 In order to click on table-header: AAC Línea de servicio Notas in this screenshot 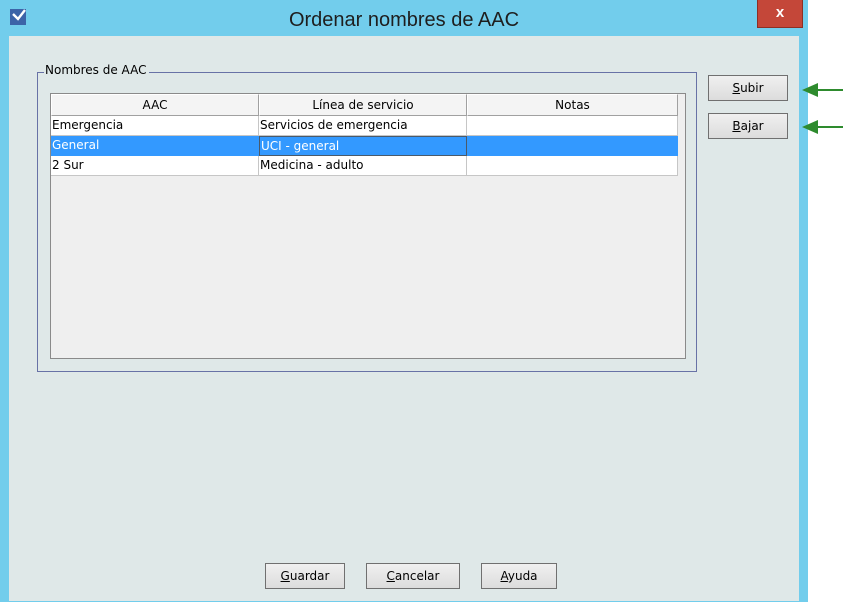, I will do `click(368, 105)`.